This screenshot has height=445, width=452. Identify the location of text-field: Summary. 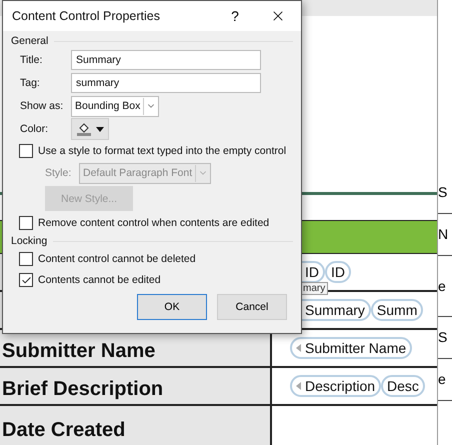
(166, 60).